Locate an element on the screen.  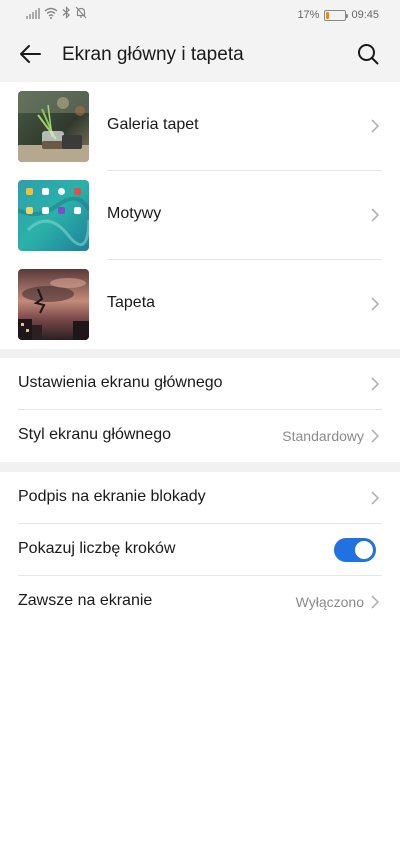
status-bar: 17% 09:45 is located at coordinates (200, 15).